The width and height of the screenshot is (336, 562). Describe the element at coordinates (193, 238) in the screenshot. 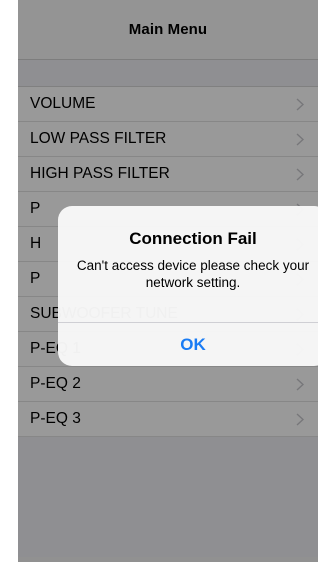

I see `alert-title: Connection Fail` at that location.